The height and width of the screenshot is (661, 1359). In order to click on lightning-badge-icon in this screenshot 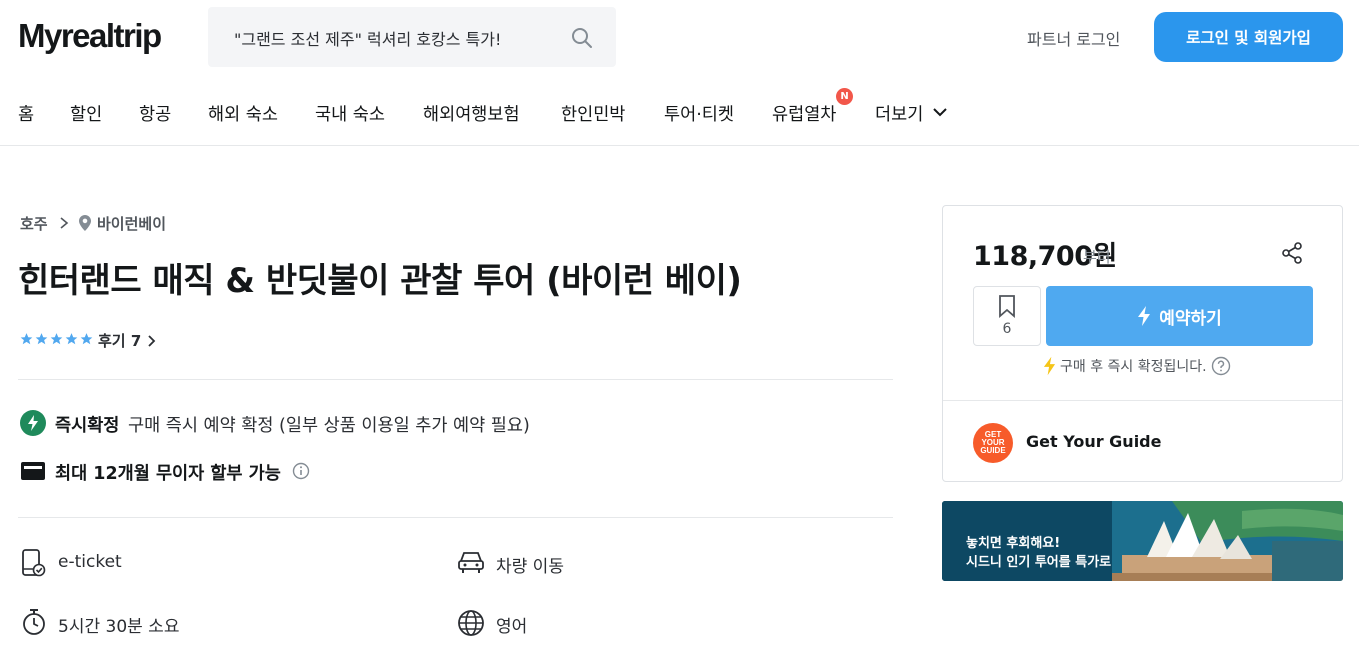, I will do `click(33, 423)`.